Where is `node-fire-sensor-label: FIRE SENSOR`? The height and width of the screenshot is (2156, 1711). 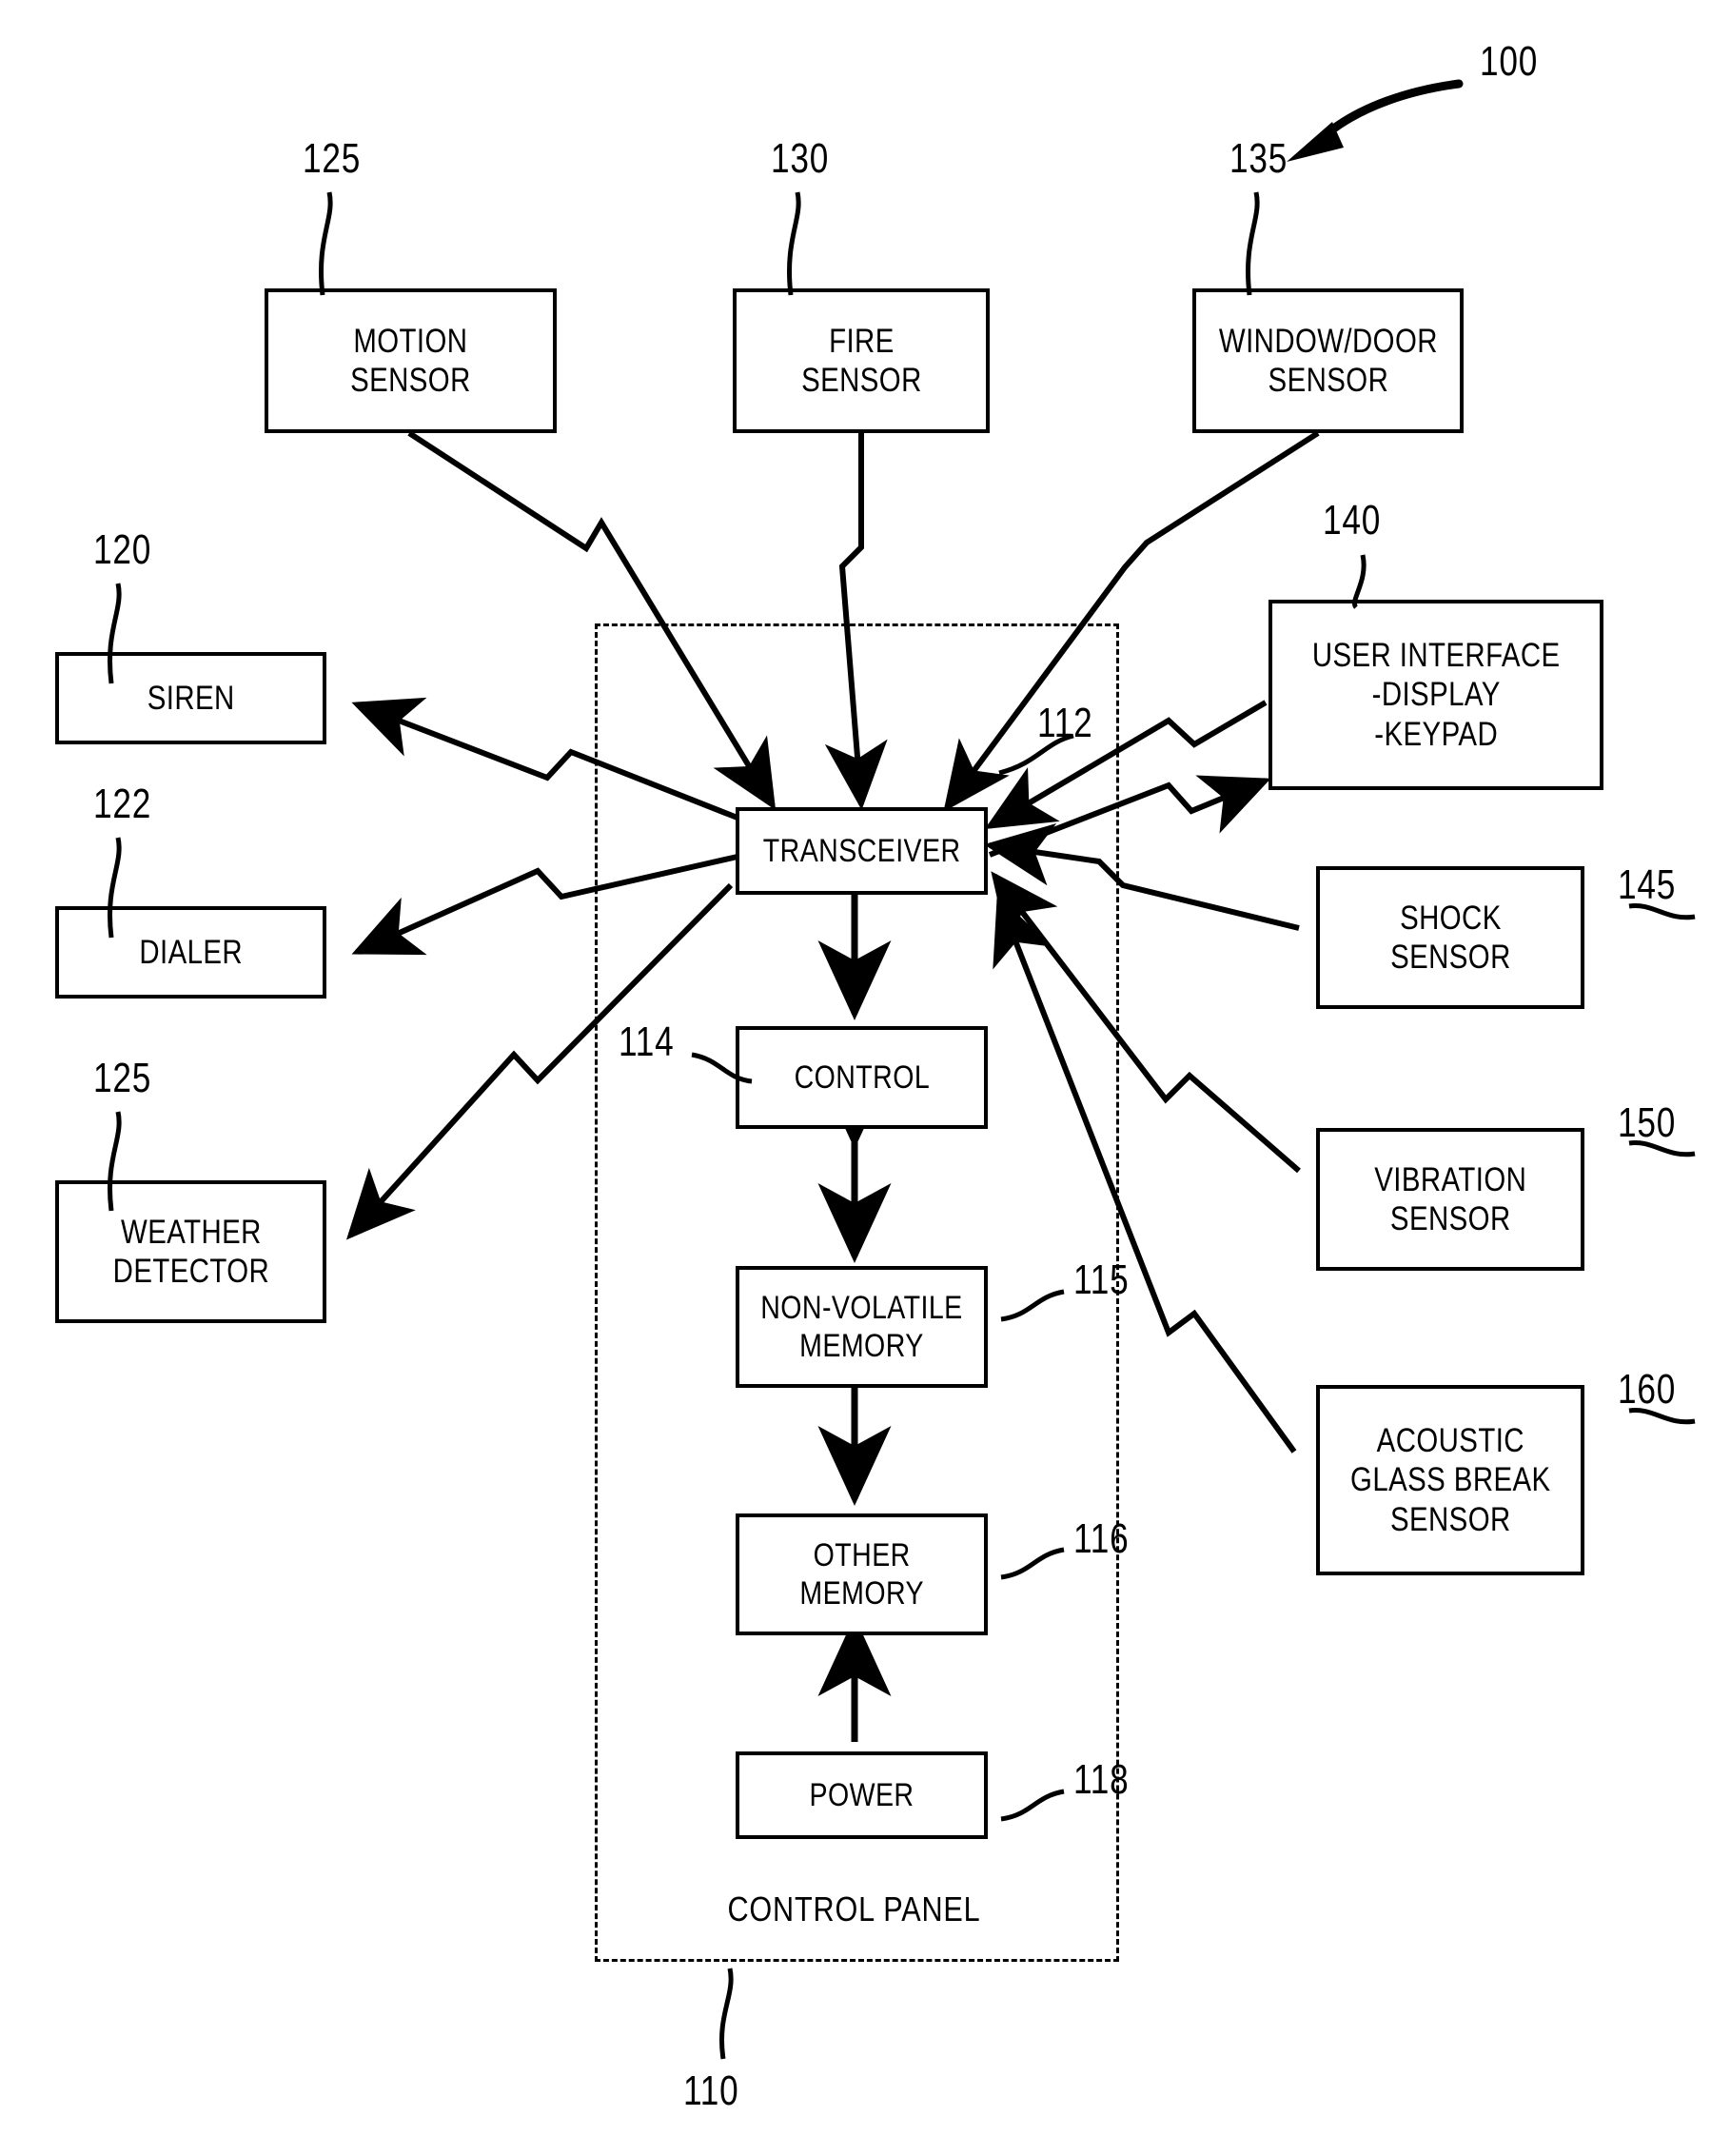 node-fire-sensor-label: FIRE SENSOR is located at coordinates (861, 360).